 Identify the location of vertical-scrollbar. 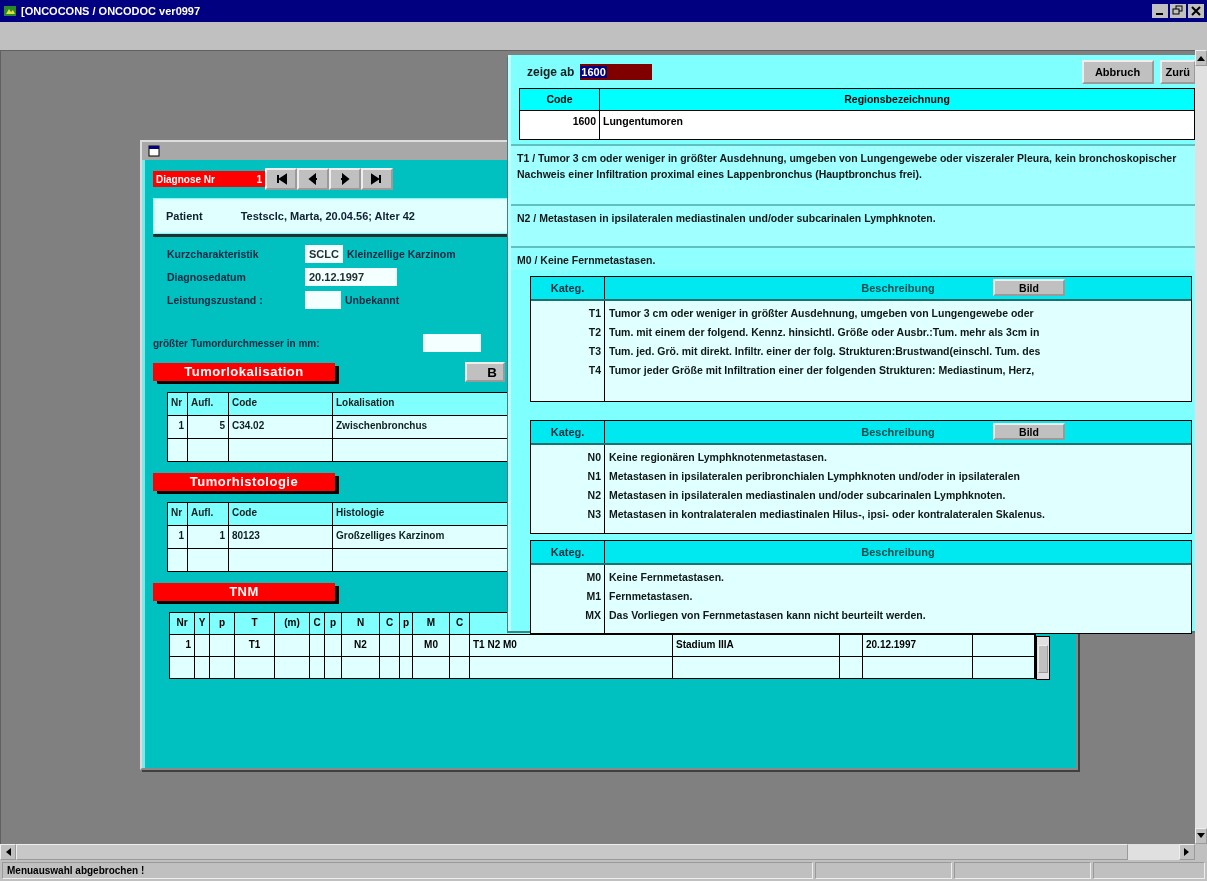
(1201, 447).